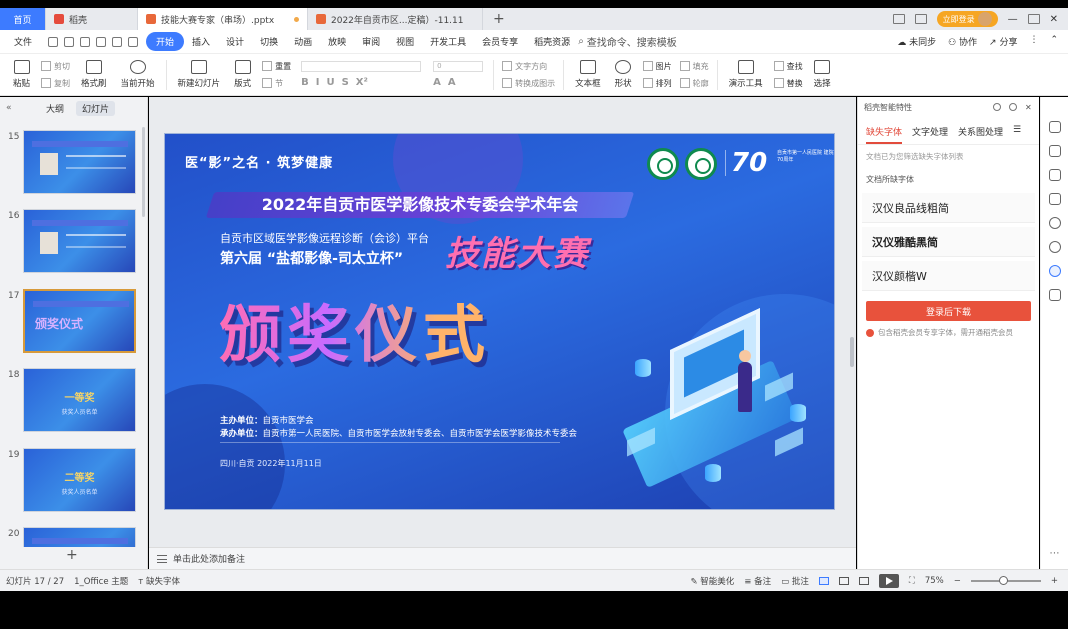  I want to click on format-painter-button: 格式刷, so click(94, 74).